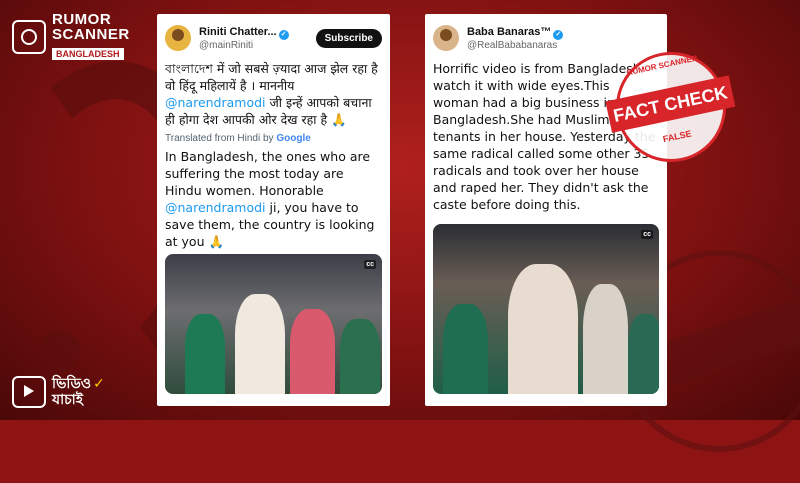 The width and height of the screenshot is (800, 483). Describe the element at coordinates (293, 138) in the screenshot. I see `google-label: Google` at that location.